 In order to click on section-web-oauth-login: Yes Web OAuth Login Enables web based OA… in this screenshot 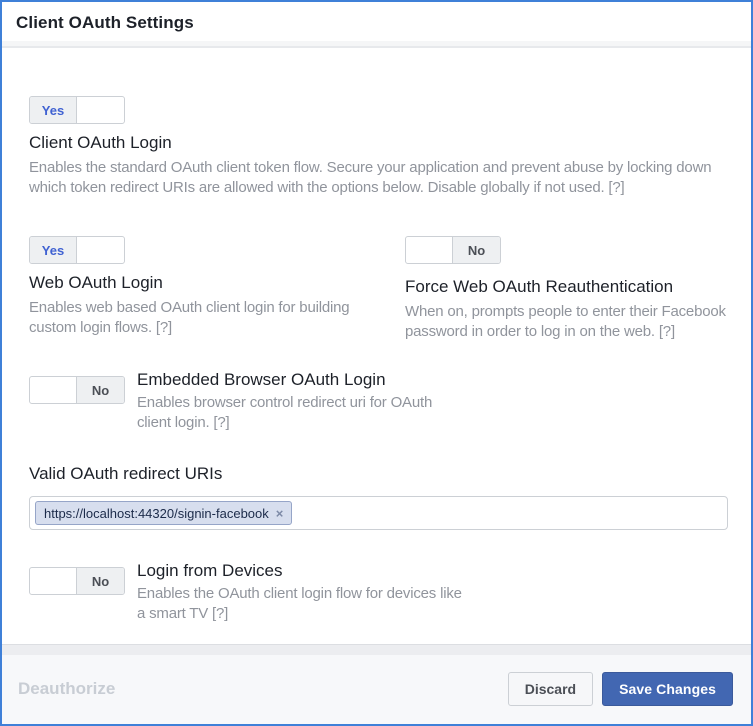, I will do `click(217, 289)`.